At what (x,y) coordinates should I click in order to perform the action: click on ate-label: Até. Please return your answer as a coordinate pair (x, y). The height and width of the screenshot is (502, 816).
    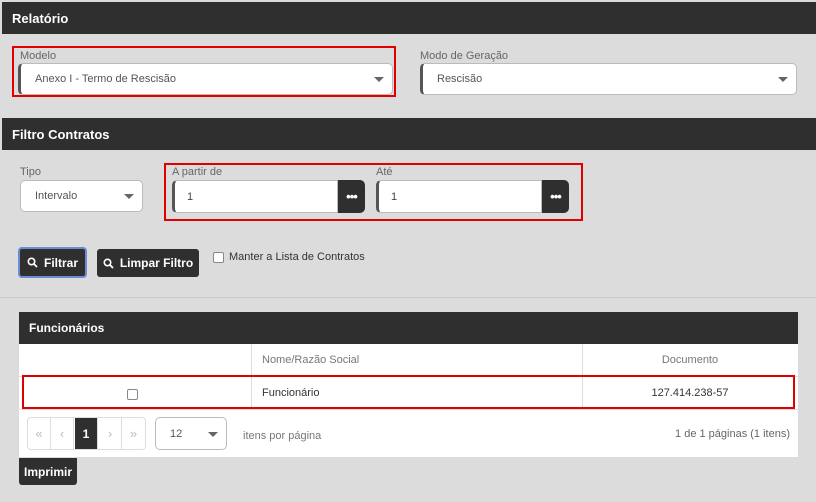
    Looking at the image, I should click on (384, 172).